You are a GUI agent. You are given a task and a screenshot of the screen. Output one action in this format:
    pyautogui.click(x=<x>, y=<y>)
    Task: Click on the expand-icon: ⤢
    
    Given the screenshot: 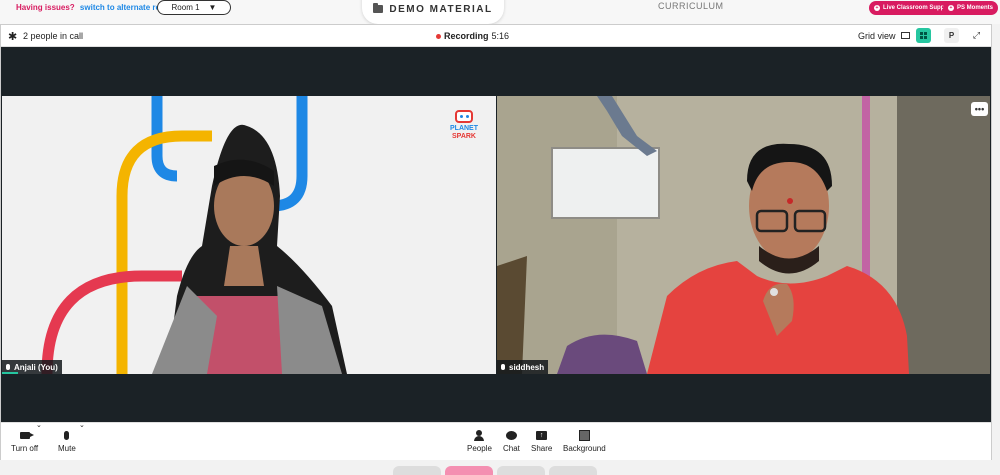 What is the action you would take?
    pyautogui.click(x=976, y=35)
    